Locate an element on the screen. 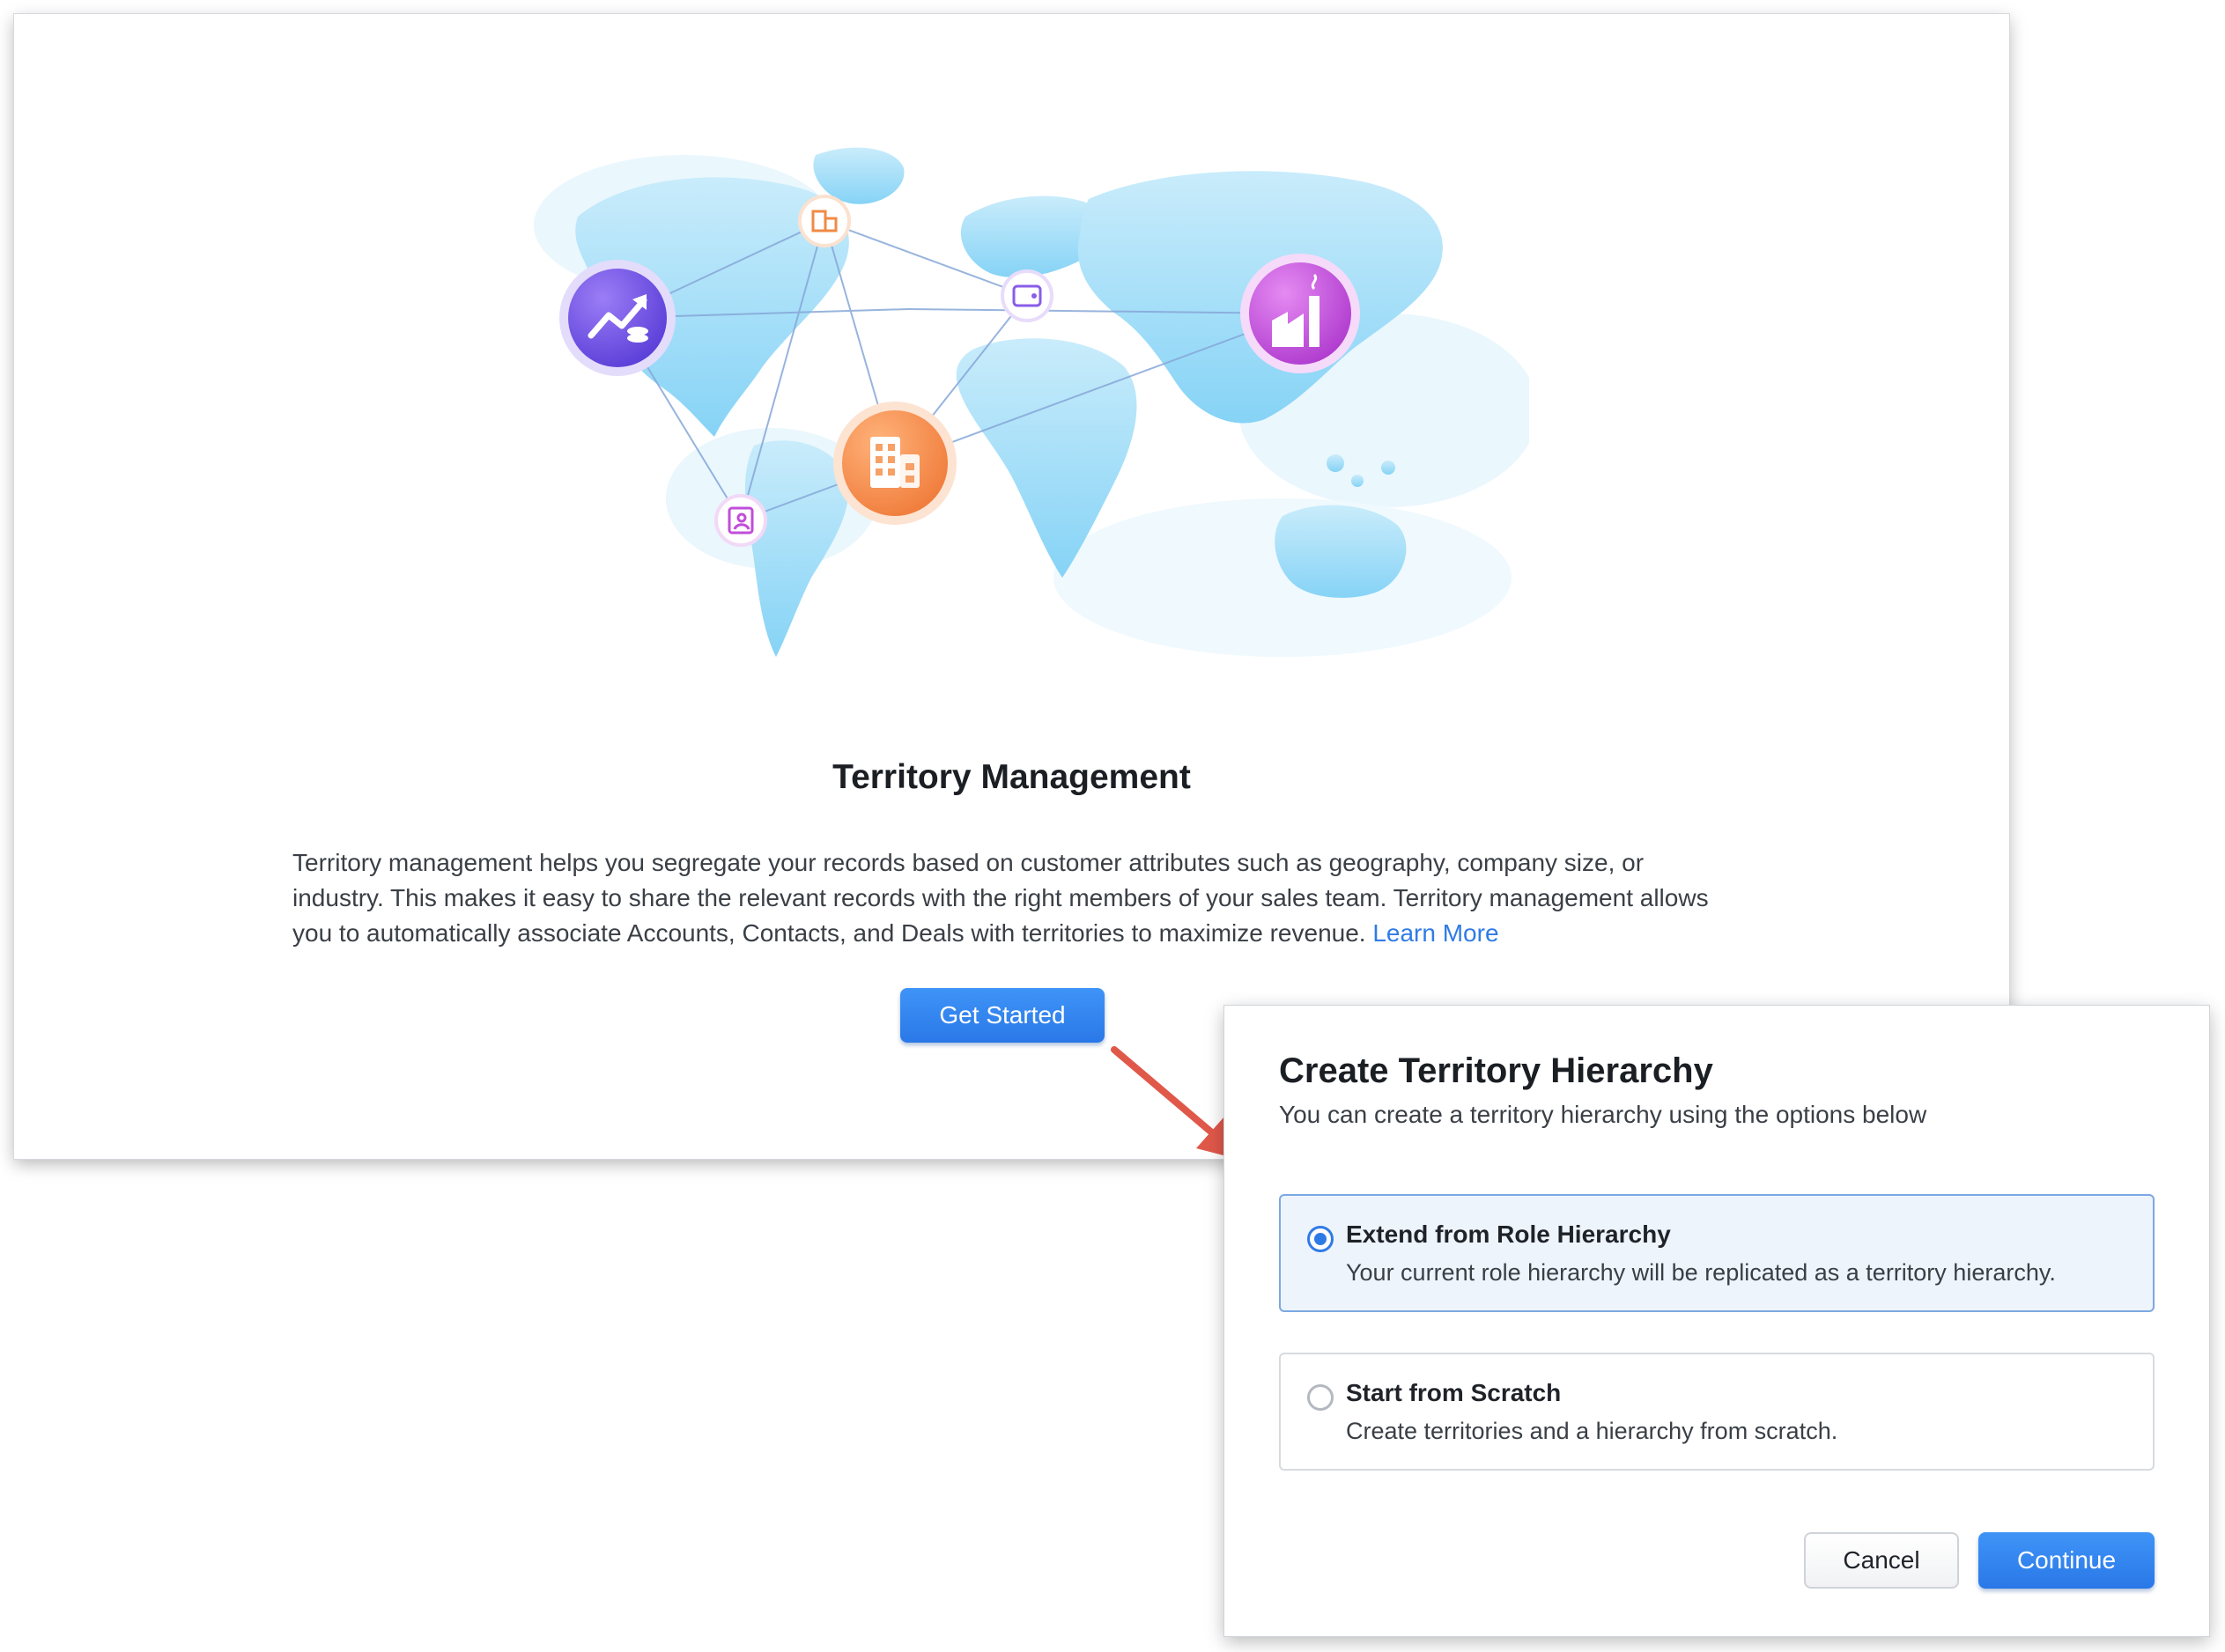  learn-more-link: Learn More is located at coordinates (1435, 933).